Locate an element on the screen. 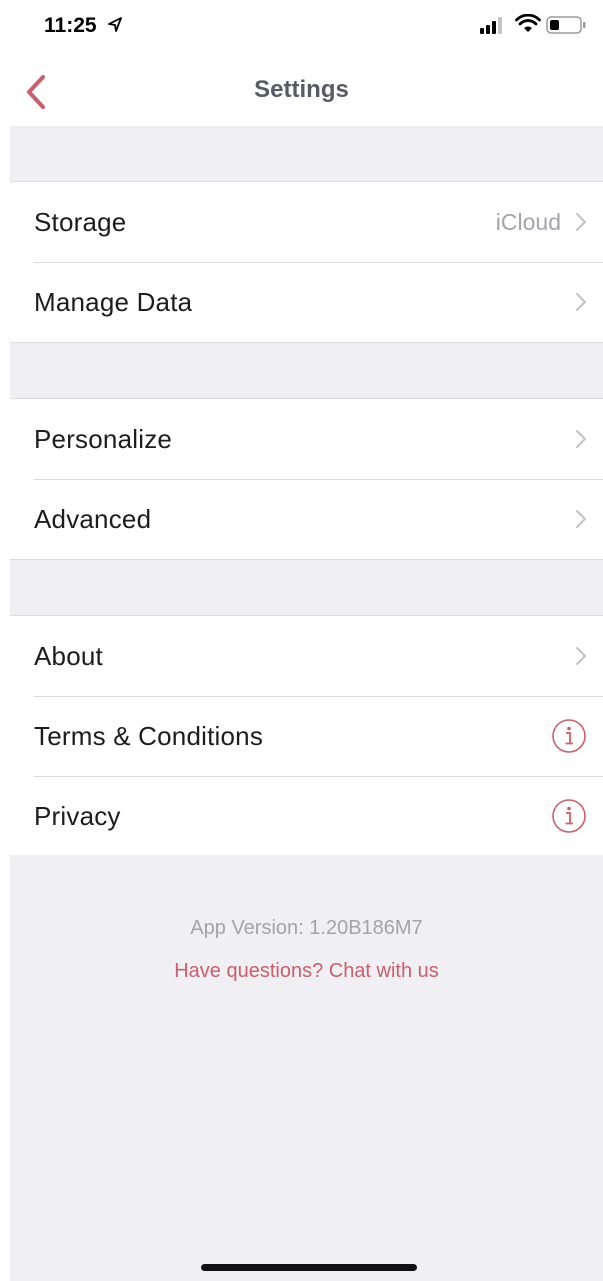  home-indicator is located at coordinates (309, 1267).